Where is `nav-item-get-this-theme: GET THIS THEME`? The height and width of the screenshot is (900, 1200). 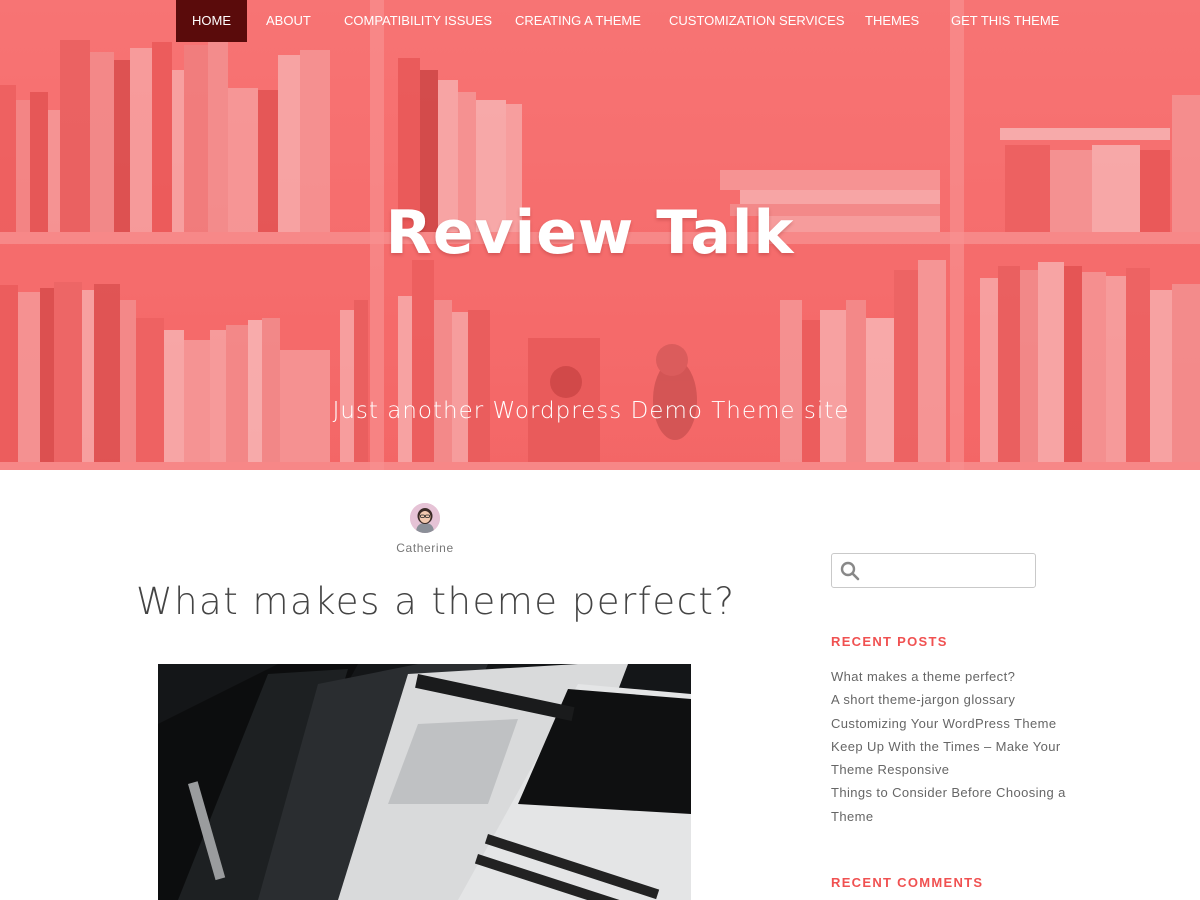
nav-item-get-this-theme: GET THIS THEME is located at coordinates (1005, 21).